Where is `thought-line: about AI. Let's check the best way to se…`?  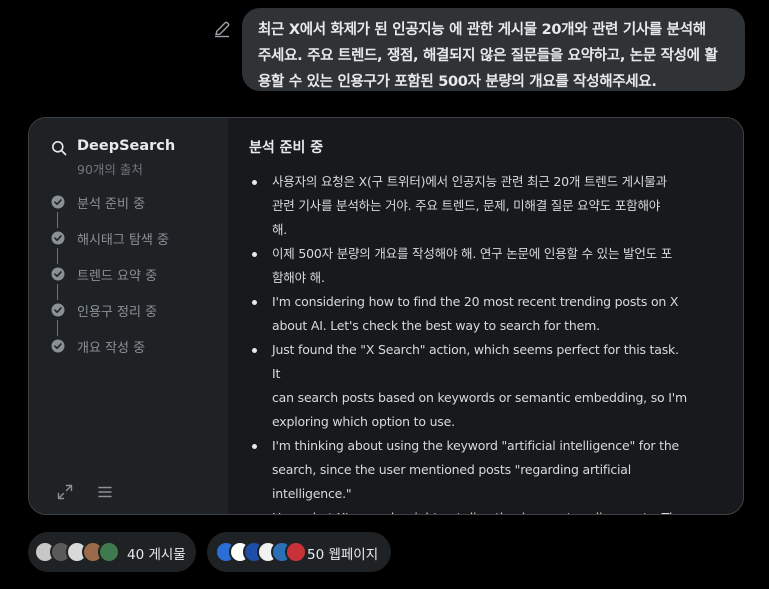 thought-line: about AI. Let's check the best way to se… is located at coordinates (436, 325).